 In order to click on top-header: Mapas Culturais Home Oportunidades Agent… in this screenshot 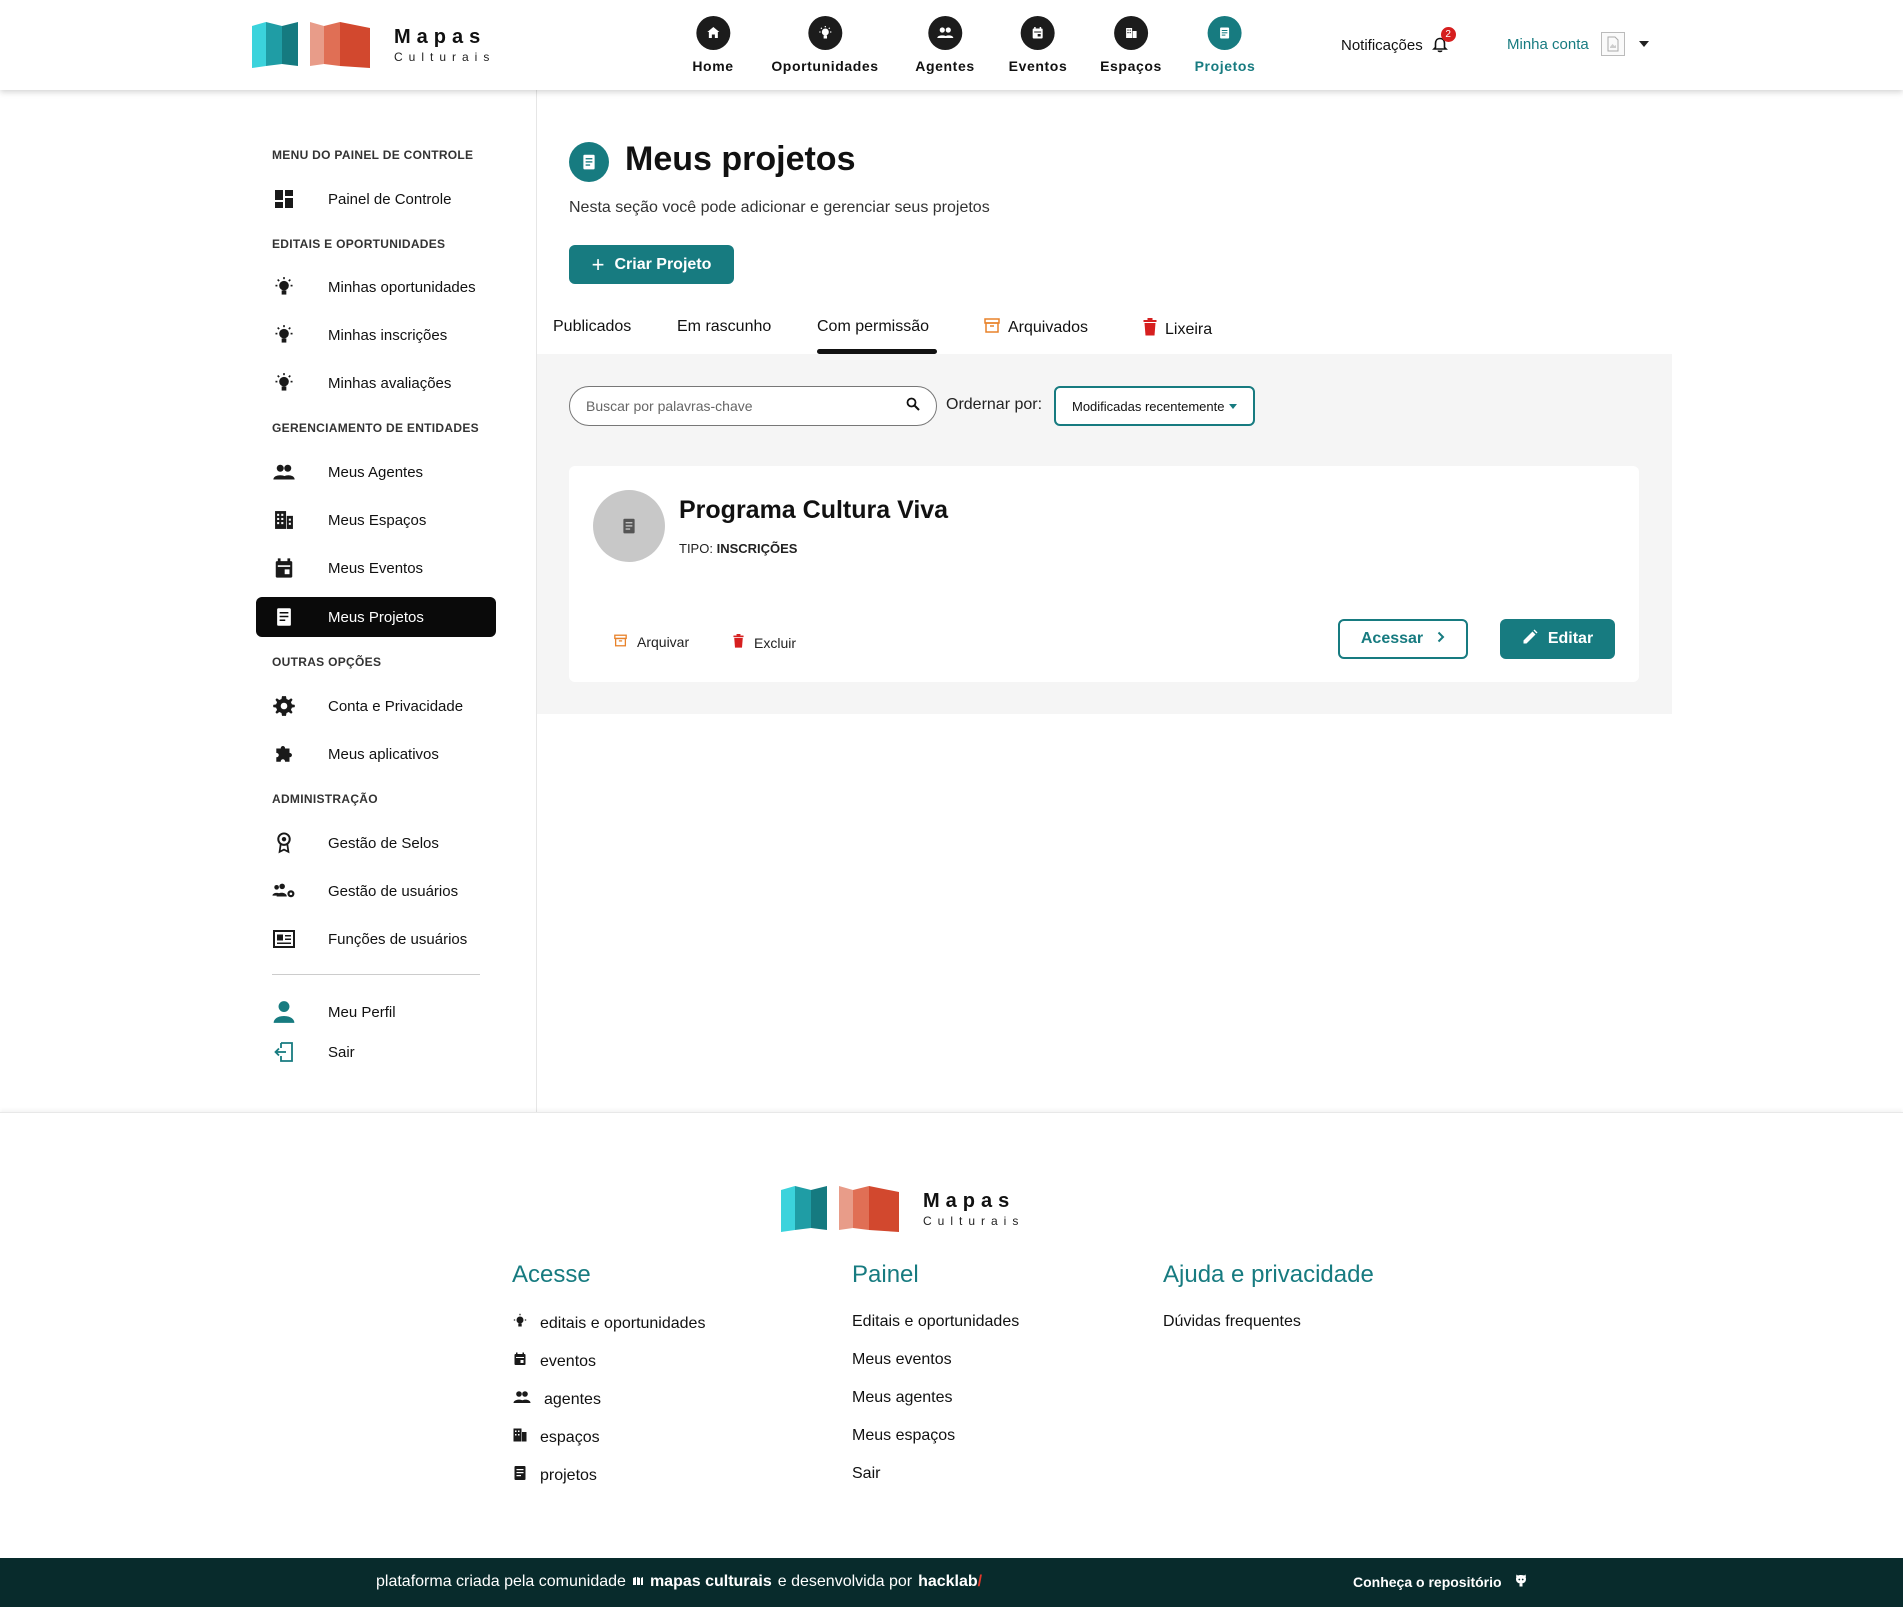, I will do `click(951, 45)`.